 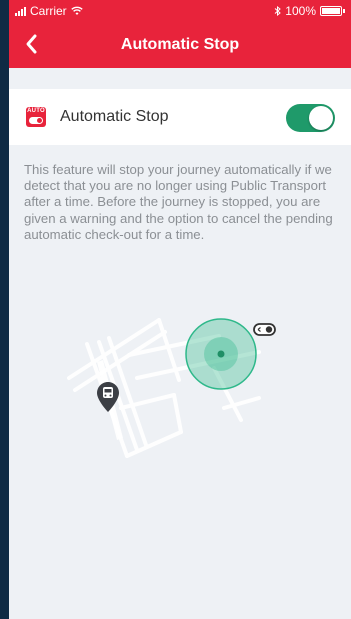 I want to click on carrier-label: Carrier, so click(x=48, y=11).